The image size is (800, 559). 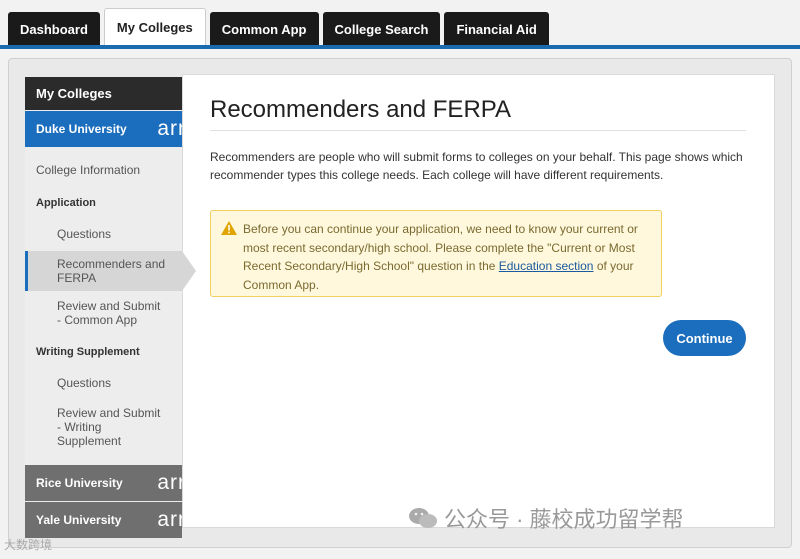 What do you see at coordinates (546, 266) in the screenshot?
I see `education-section-link: Education section` at bounding box center [546, 266].